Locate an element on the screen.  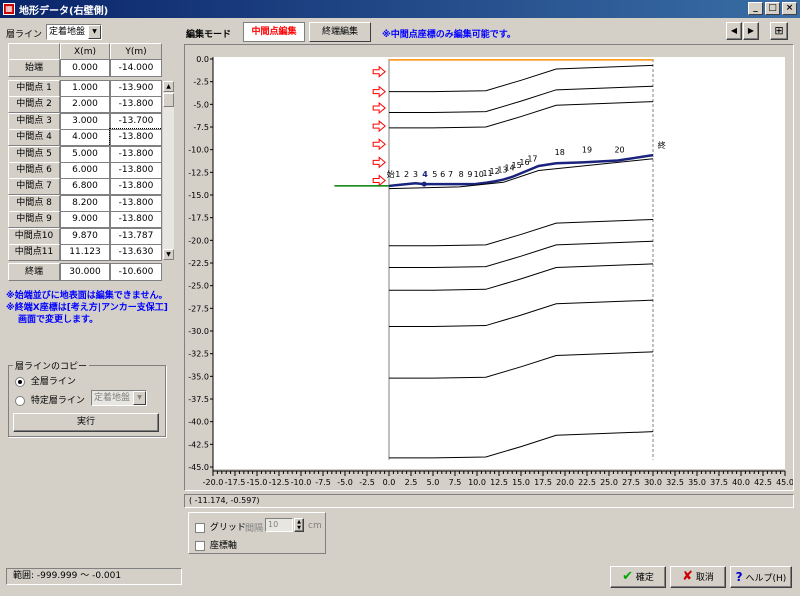
specific-layer-select: 定着地盤 ▼ is located at coordinates (119, 398).